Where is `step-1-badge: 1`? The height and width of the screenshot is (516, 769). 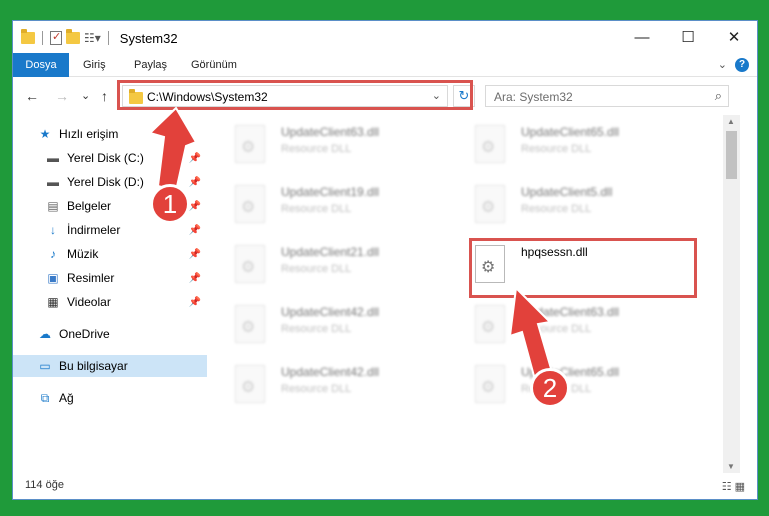 step-1-badge: 1 is located at coordinates (170, 204).